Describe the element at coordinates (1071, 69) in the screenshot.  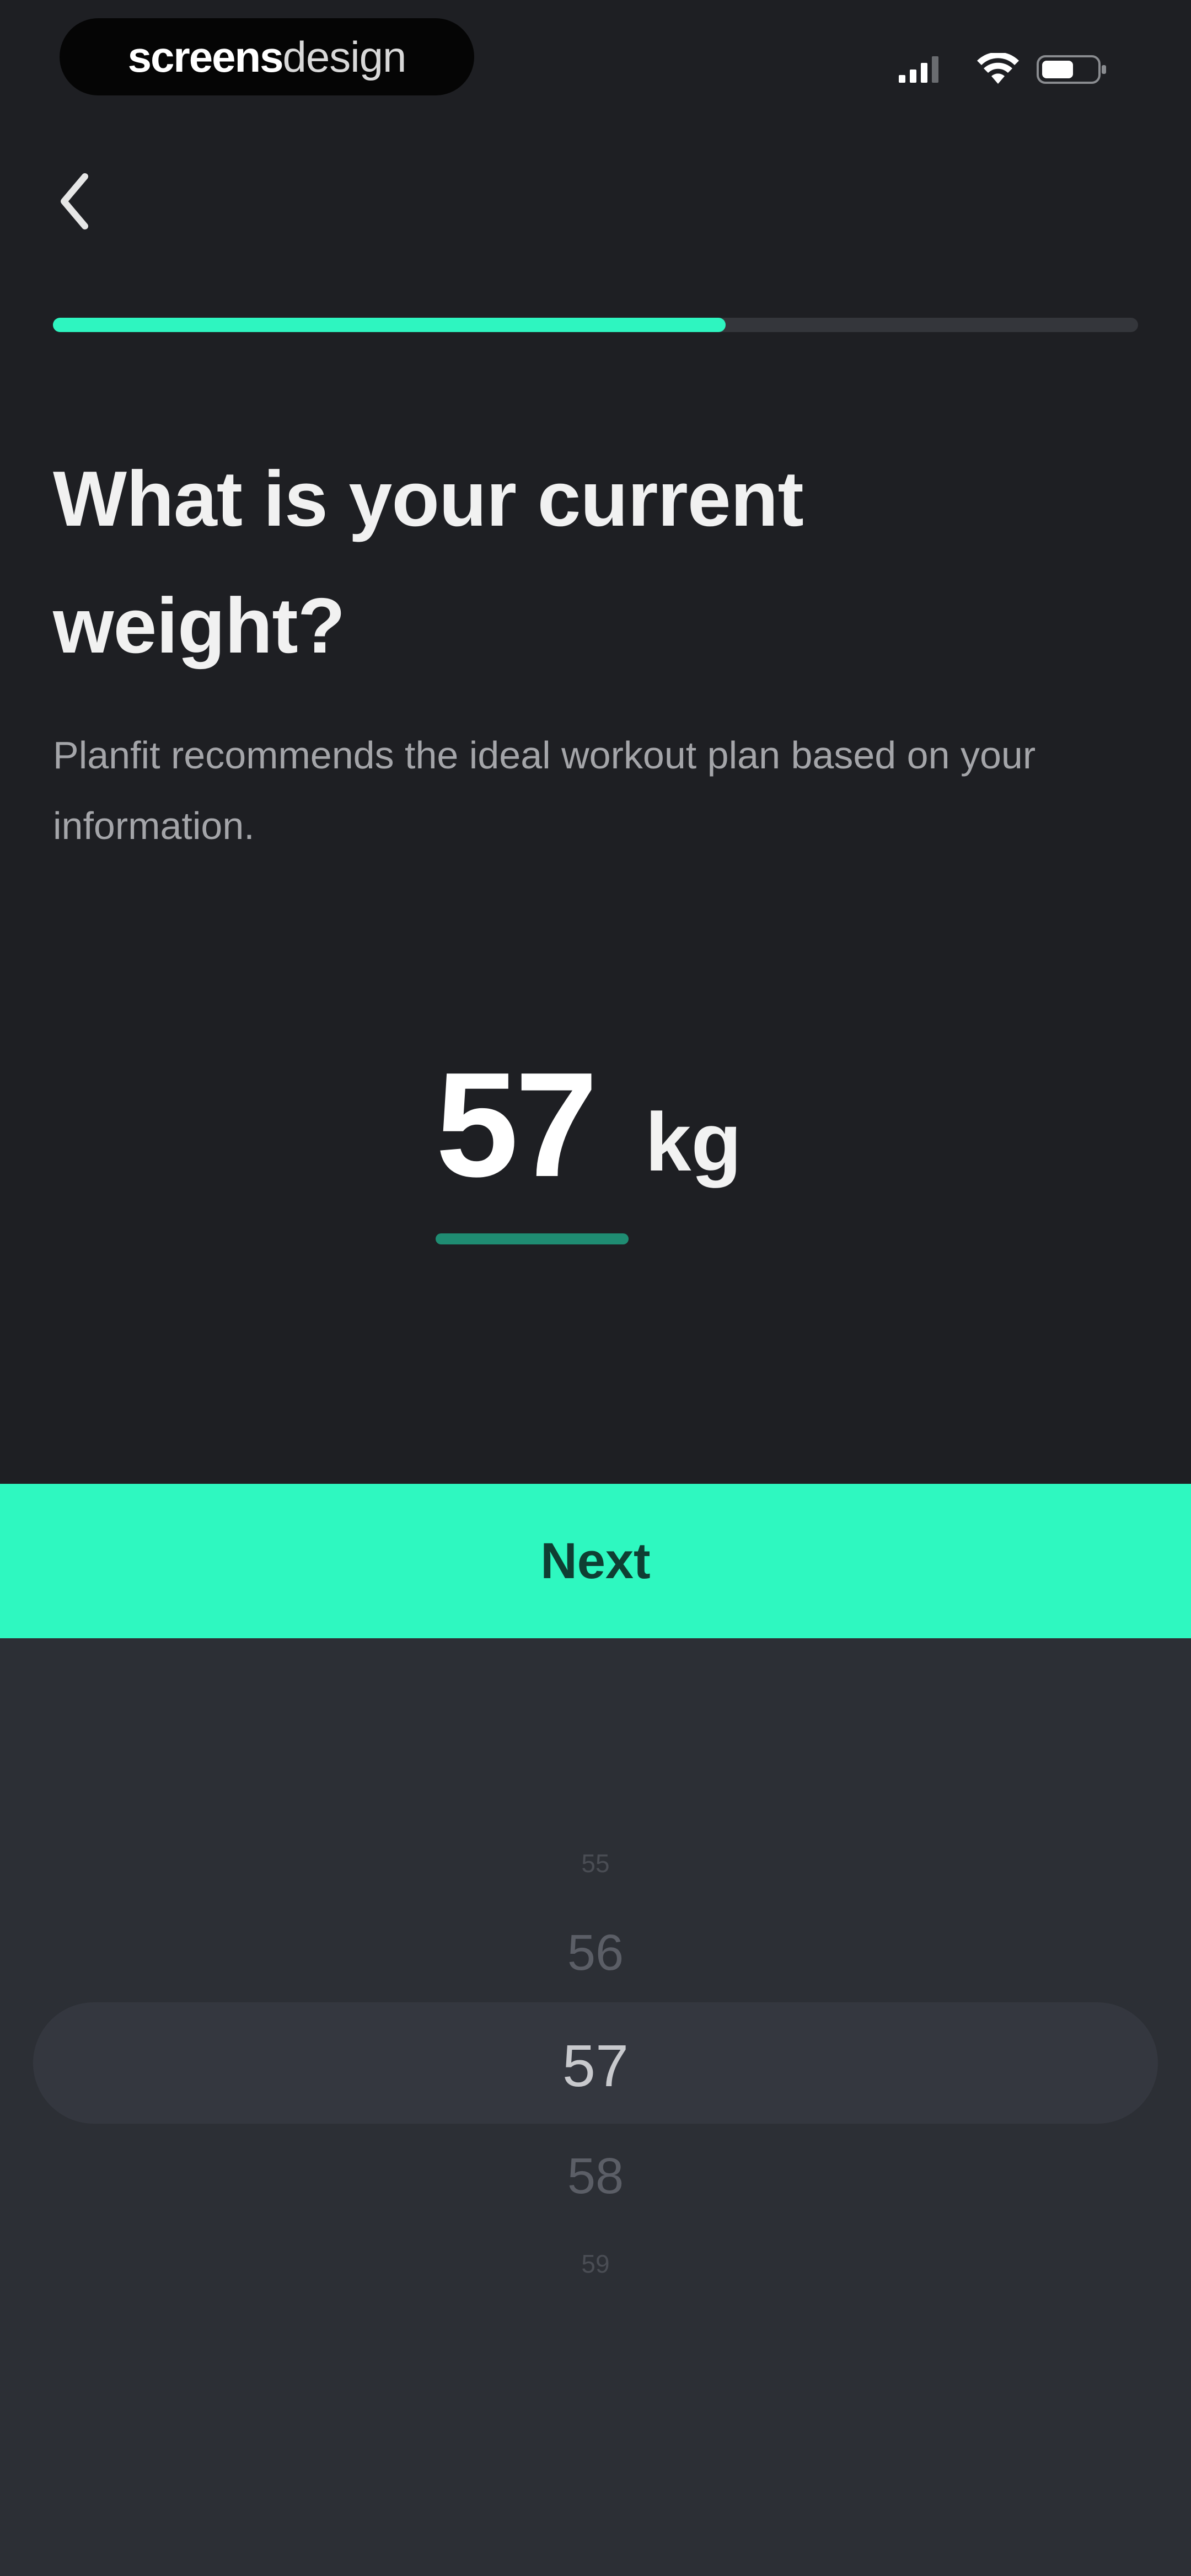
I see `battery-icon` at that location.